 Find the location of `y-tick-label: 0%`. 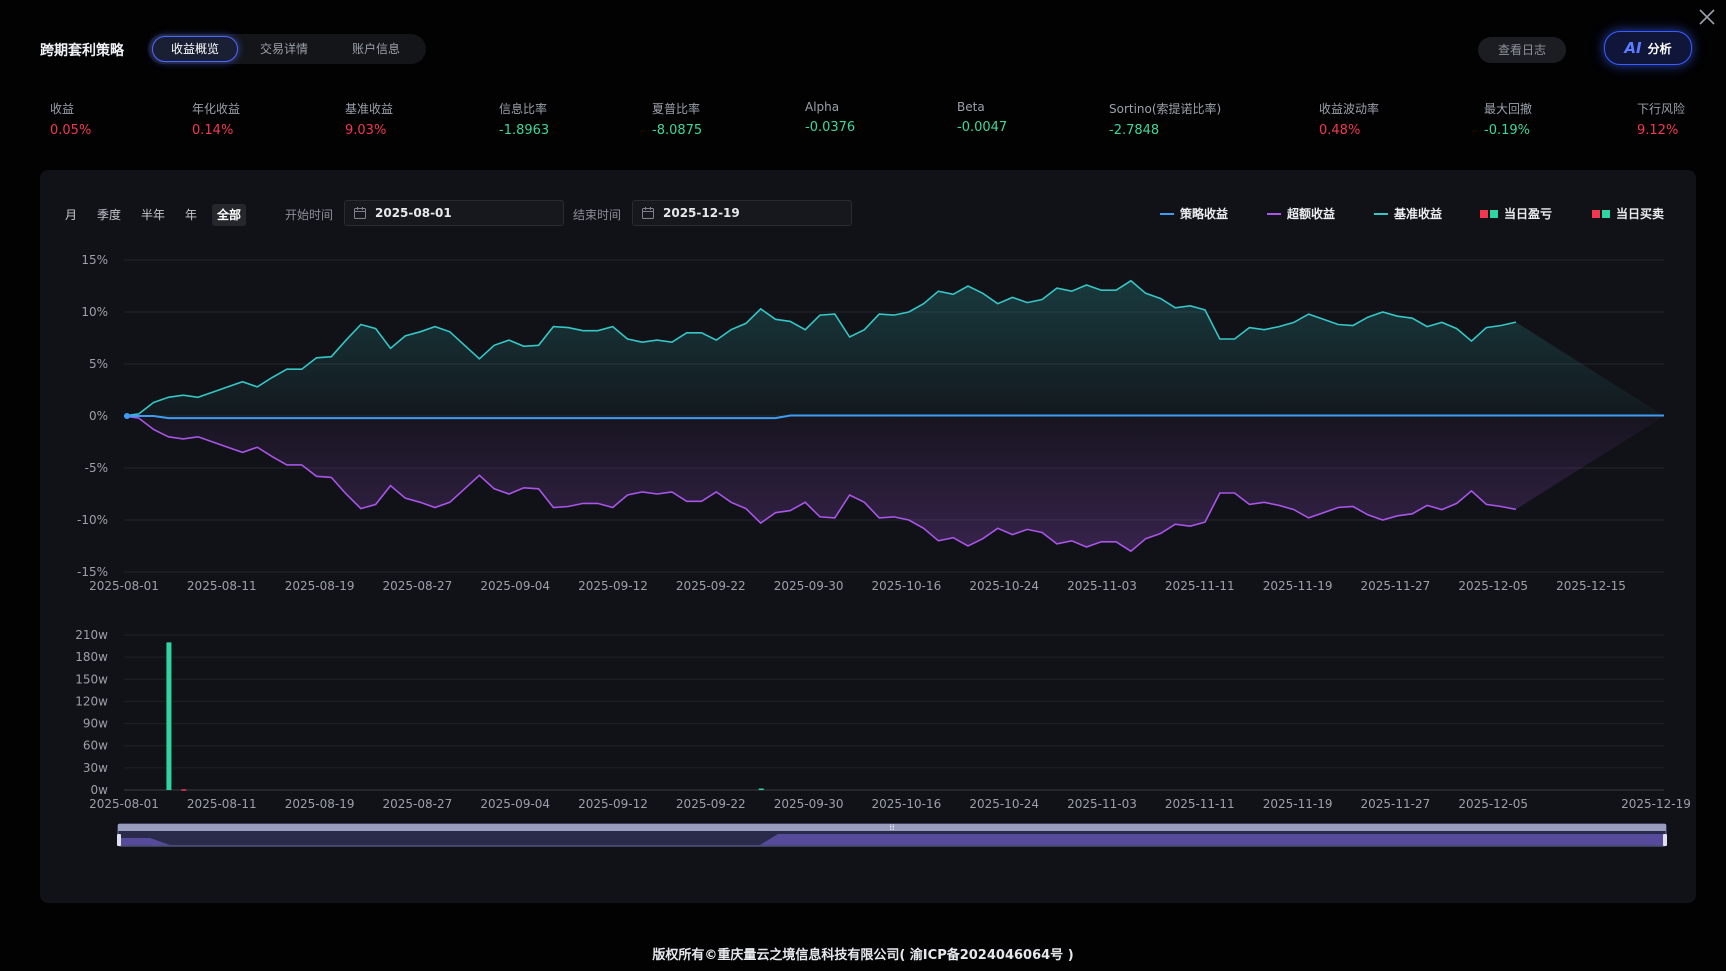

y-tick-label: 0% is located at coordinates (98, 416).